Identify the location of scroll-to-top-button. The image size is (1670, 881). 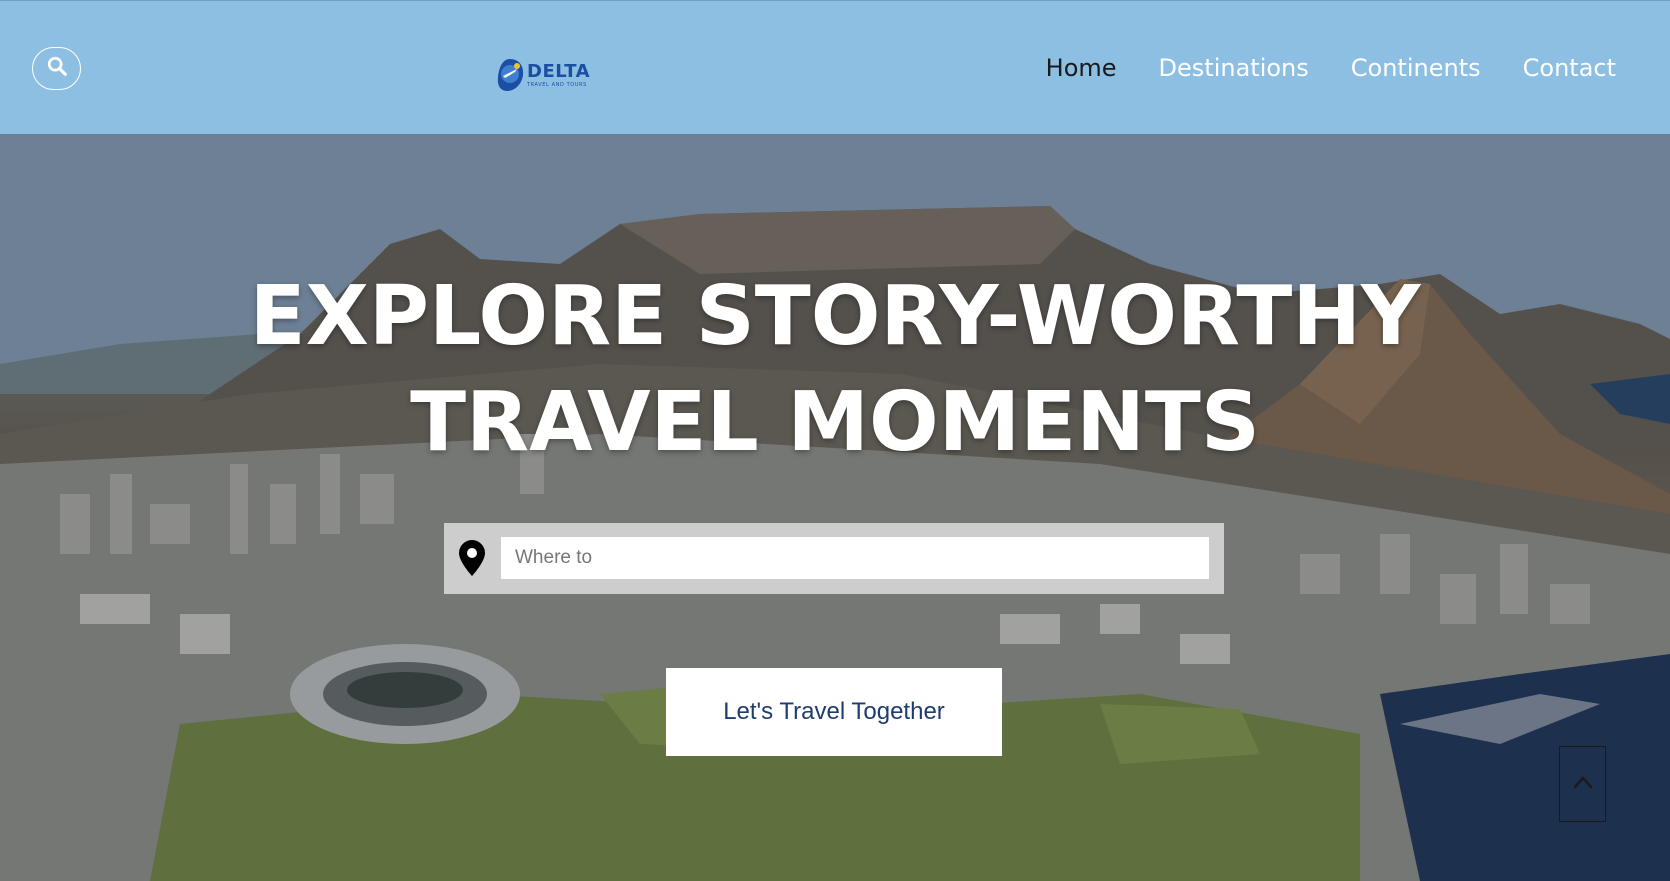
(1582, 784).